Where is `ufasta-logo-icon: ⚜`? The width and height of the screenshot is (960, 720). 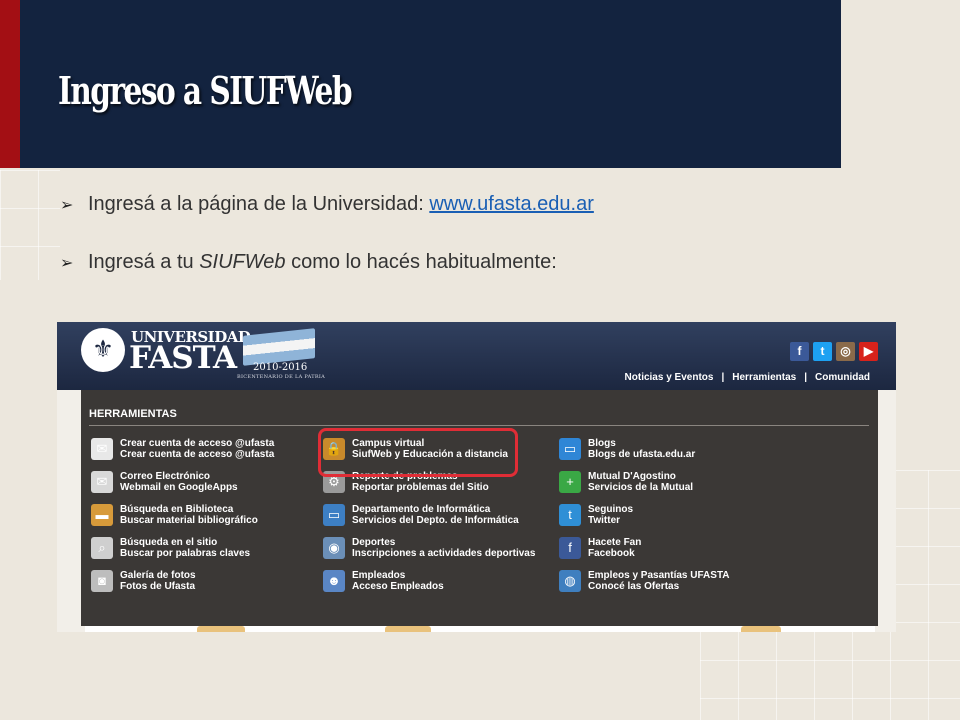 ufasta-logo-icon: ⚜ is located at coordinates (103, 350).